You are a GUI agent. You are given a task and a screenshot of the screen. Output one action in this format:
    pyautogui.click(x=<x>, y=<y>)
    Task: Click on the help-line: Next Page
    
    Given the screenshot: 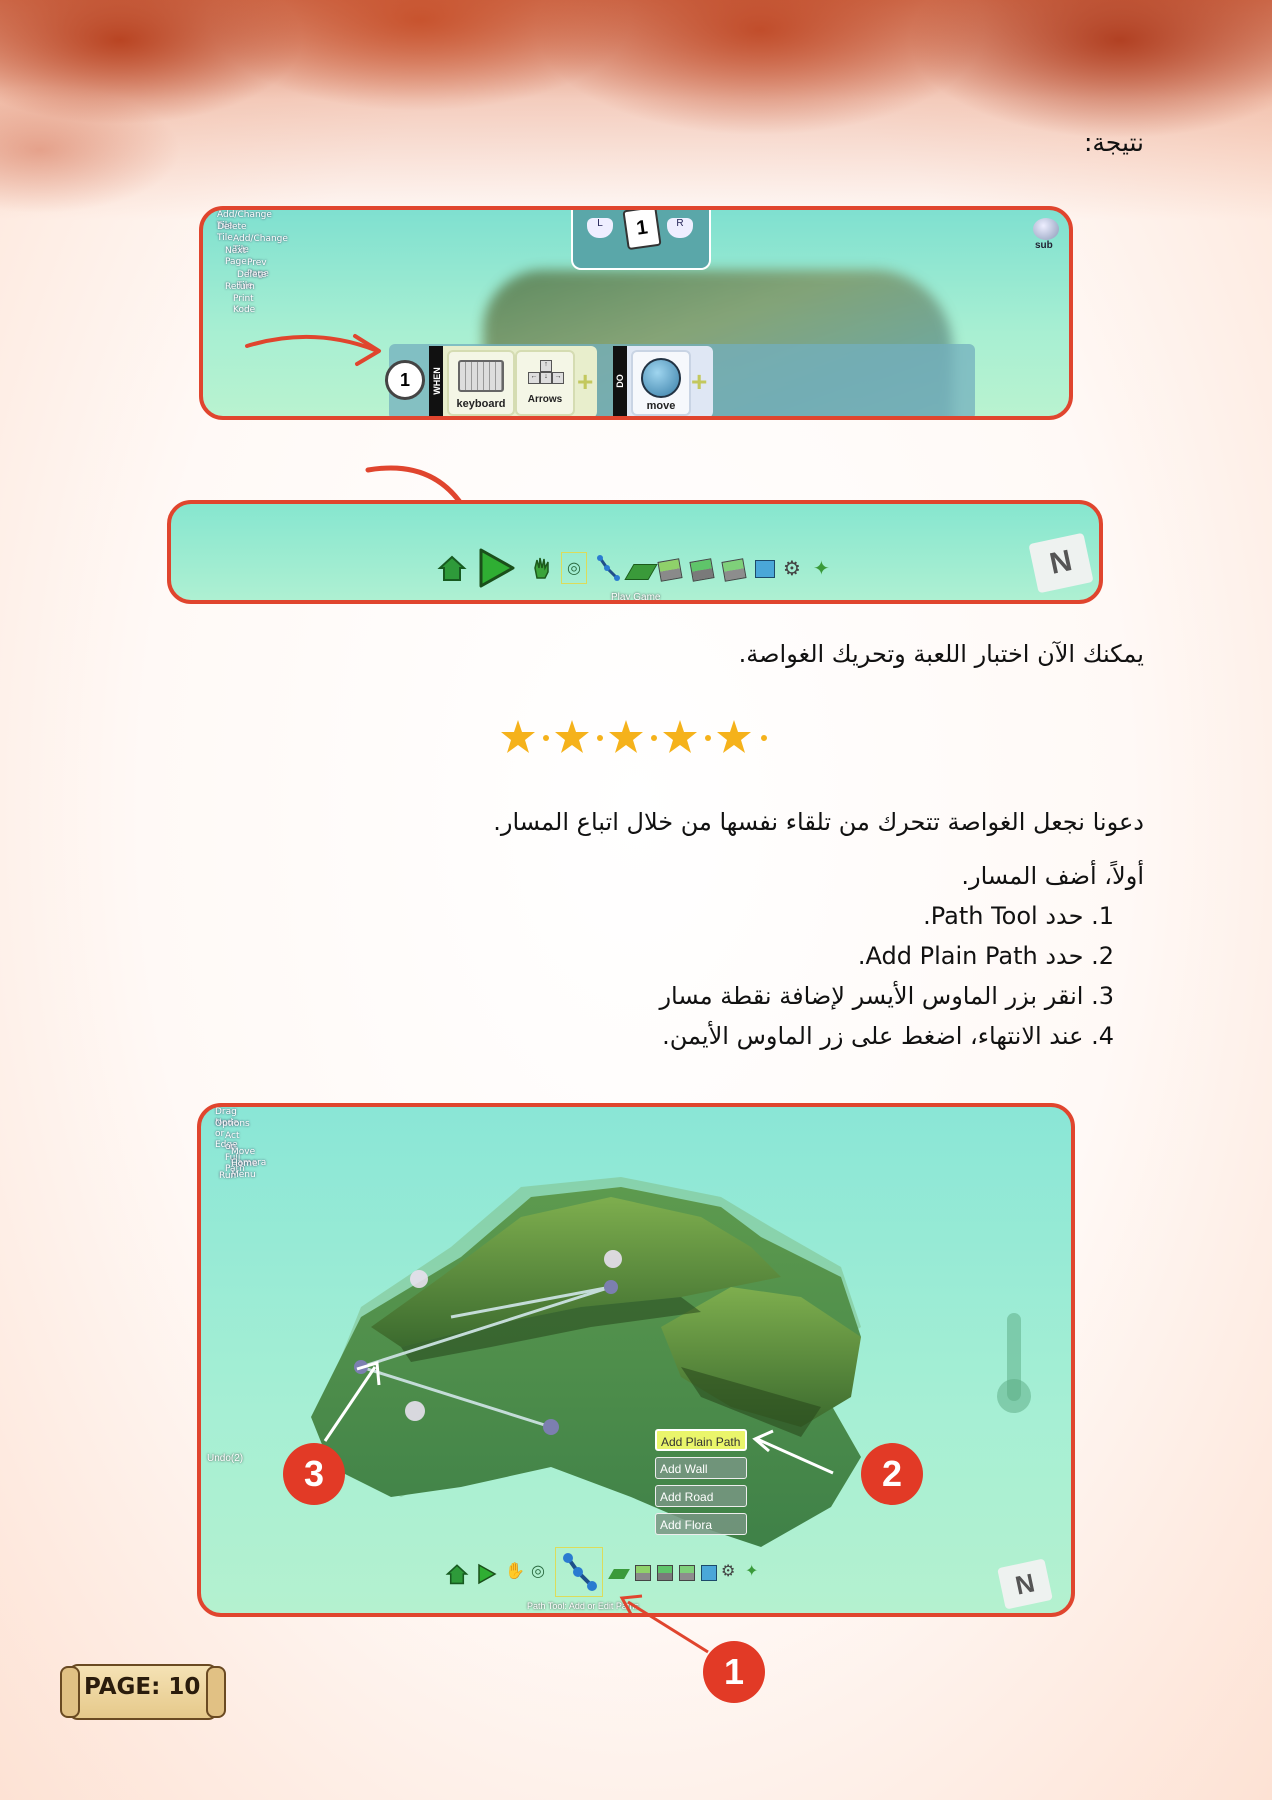 What is the action you would take?
    pyautogui.click(x=236, y=256)
    